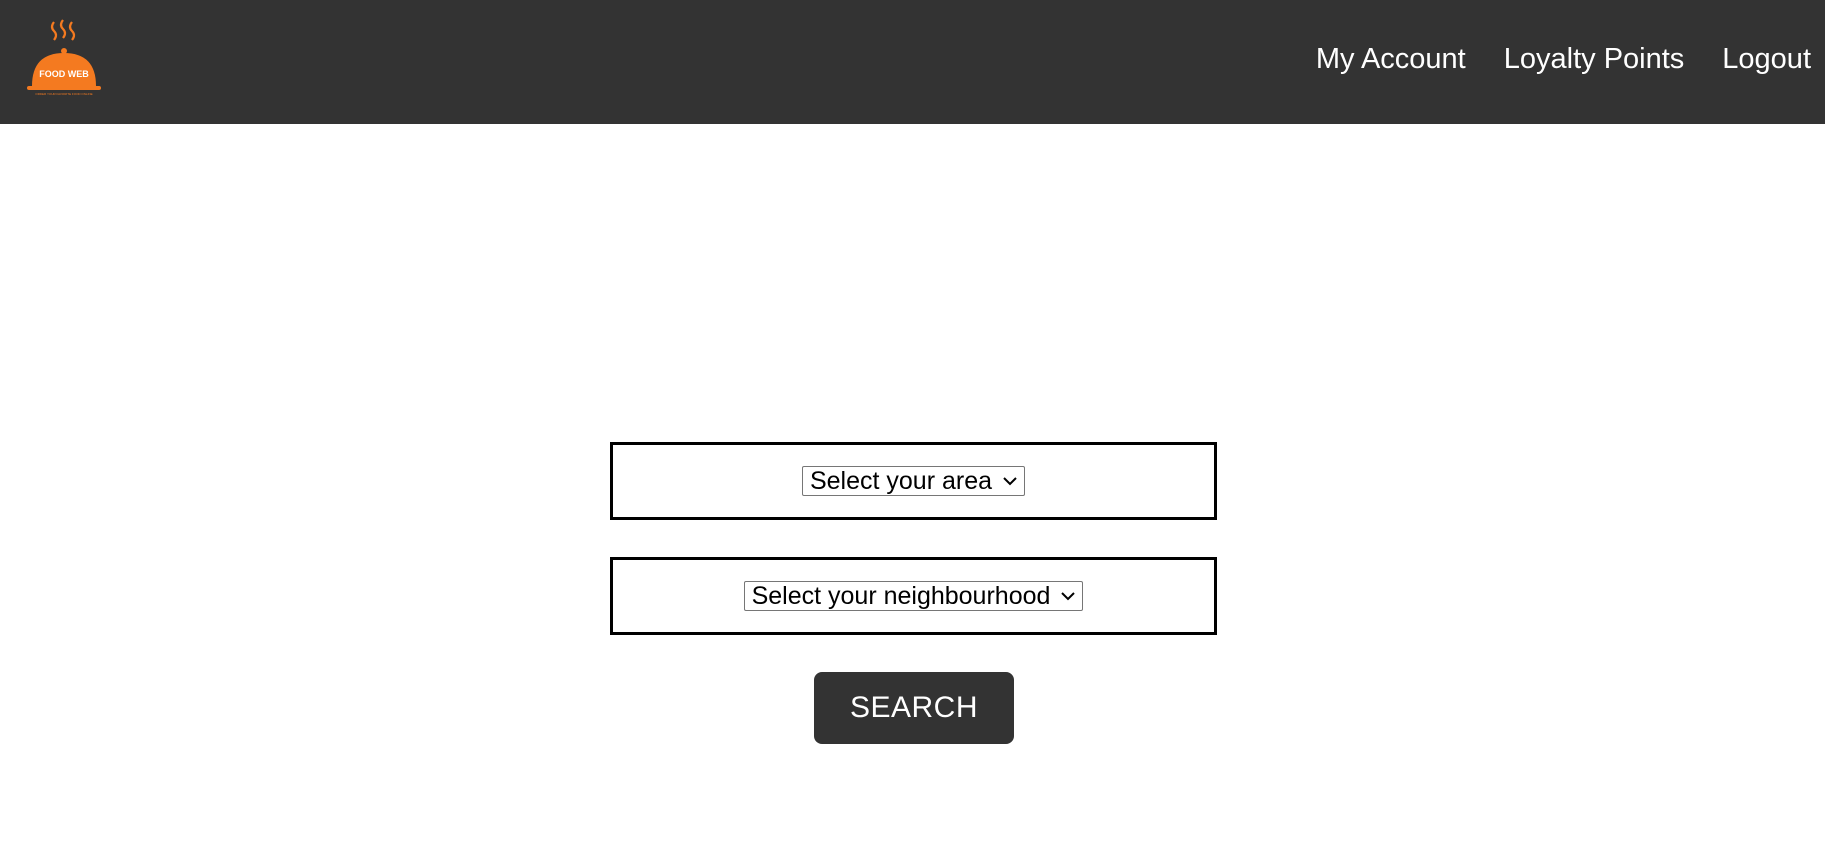 Image resolution: width=1825 pixels, height=867 pixels. Describe the element at coordinates (1594, 59) in the screenshot. I see `nav-loyalty-points-link: Loyalty Points` at that location.